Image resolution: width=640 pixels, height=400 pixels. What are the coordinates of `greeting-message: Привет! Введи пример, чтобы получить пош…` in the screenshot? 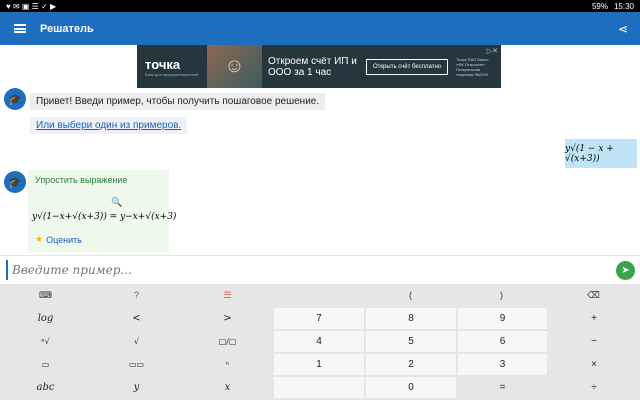 It's located at (178, 101).